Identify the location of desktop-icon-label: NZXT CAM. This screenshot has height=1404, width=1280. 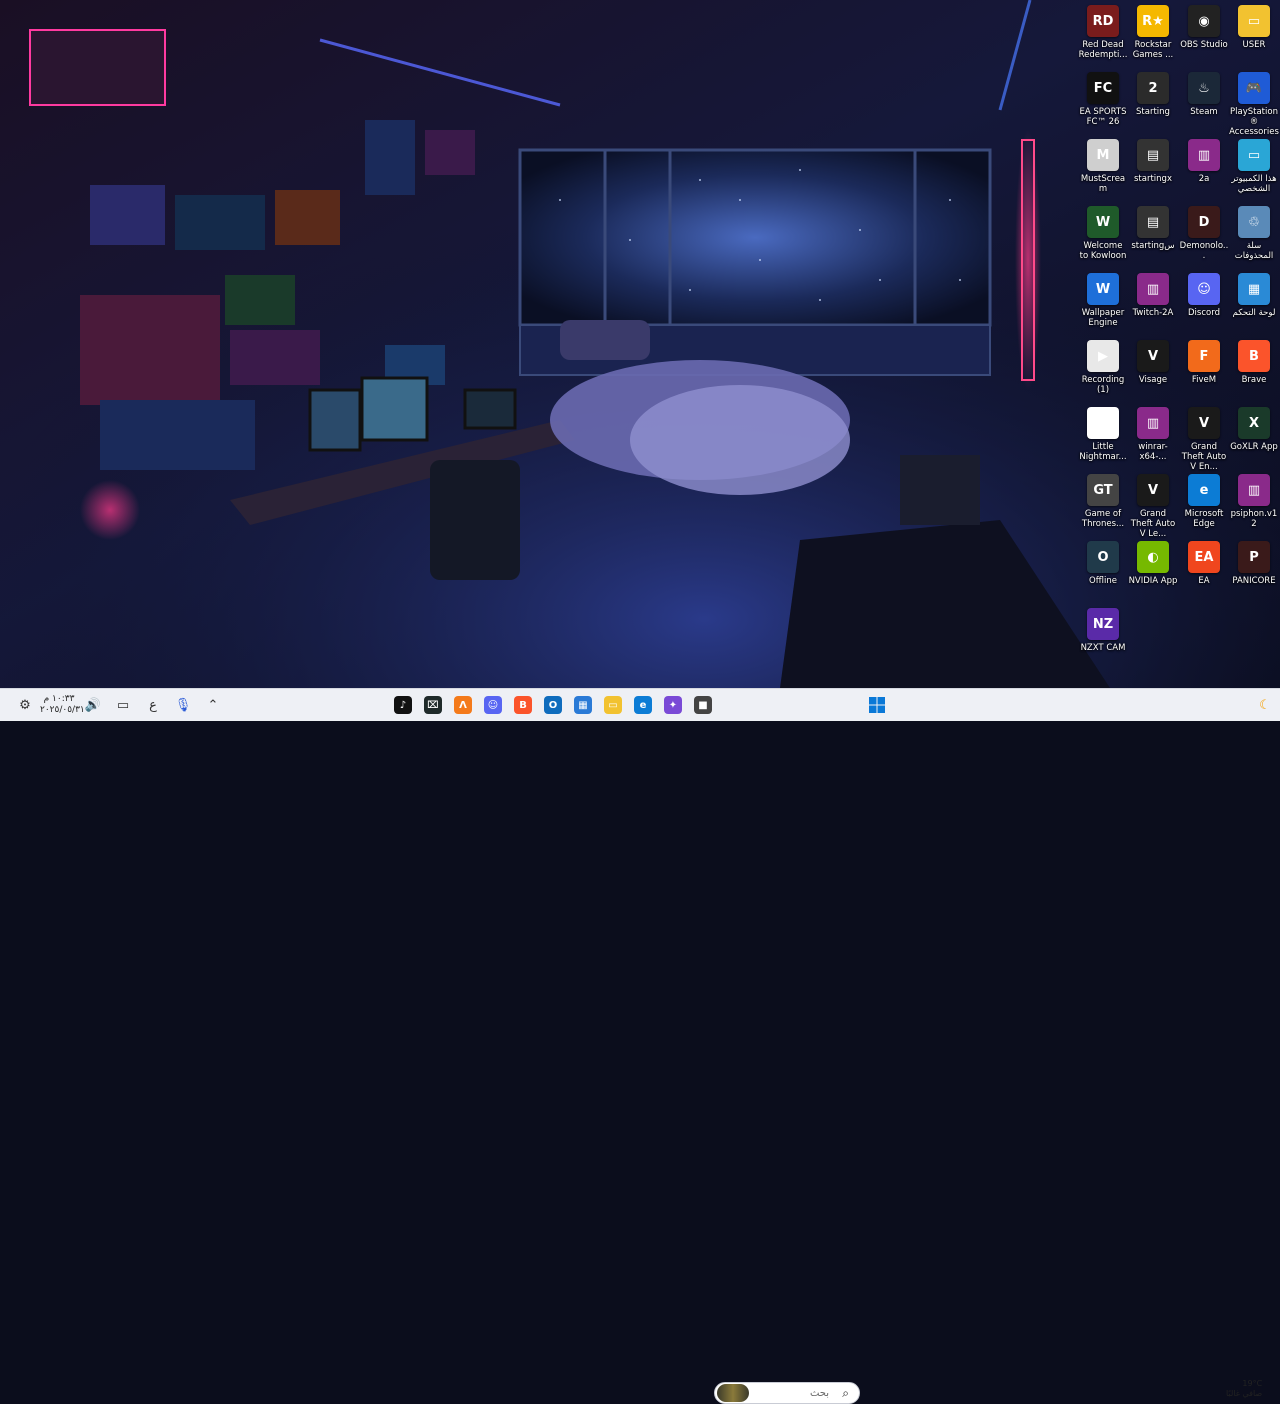
(1103, 648).